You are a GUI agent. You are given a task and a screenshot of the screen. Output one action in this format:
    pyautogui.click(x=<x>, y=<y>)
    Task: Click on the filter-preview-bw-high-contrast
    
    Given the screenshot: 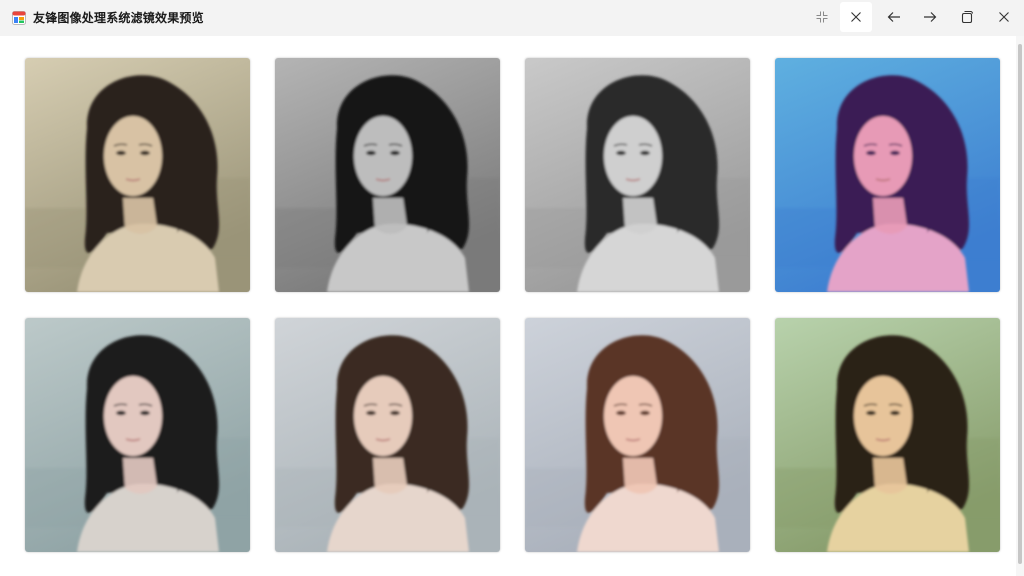 What is the action you would take?
    pyautogui.click(x=387, y=175)
    